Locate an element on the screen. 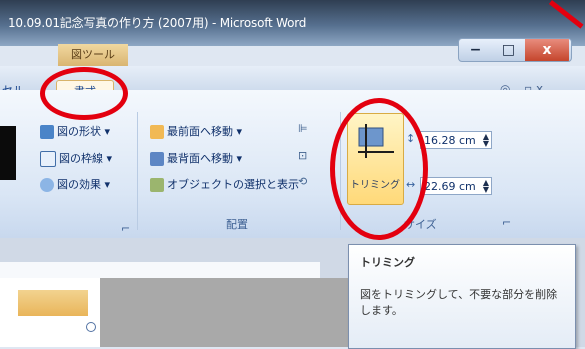 The width and height of the screenshot is (585, 349). border-button: 図の枠線 ▾ is located at coordinates (76, 158).